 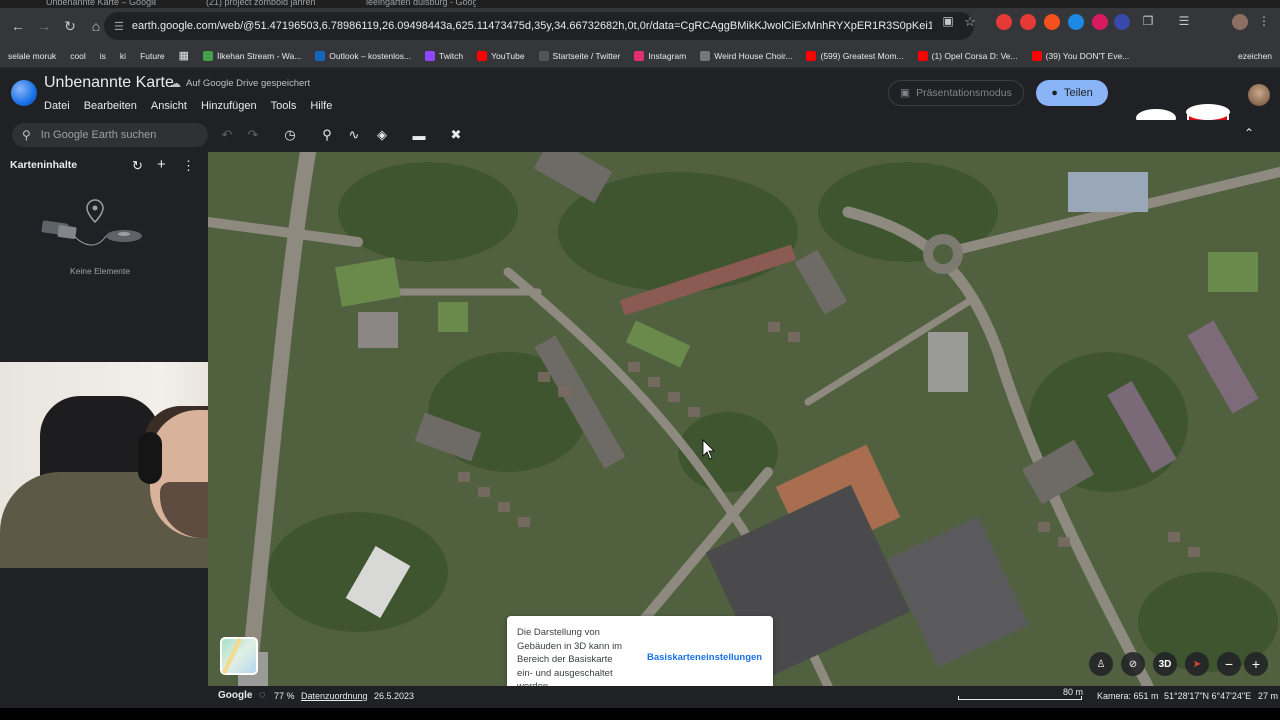 What do you see at coordinates (150, 458) in the screenshot?
I see `headset` at bounding box center [150, 458].